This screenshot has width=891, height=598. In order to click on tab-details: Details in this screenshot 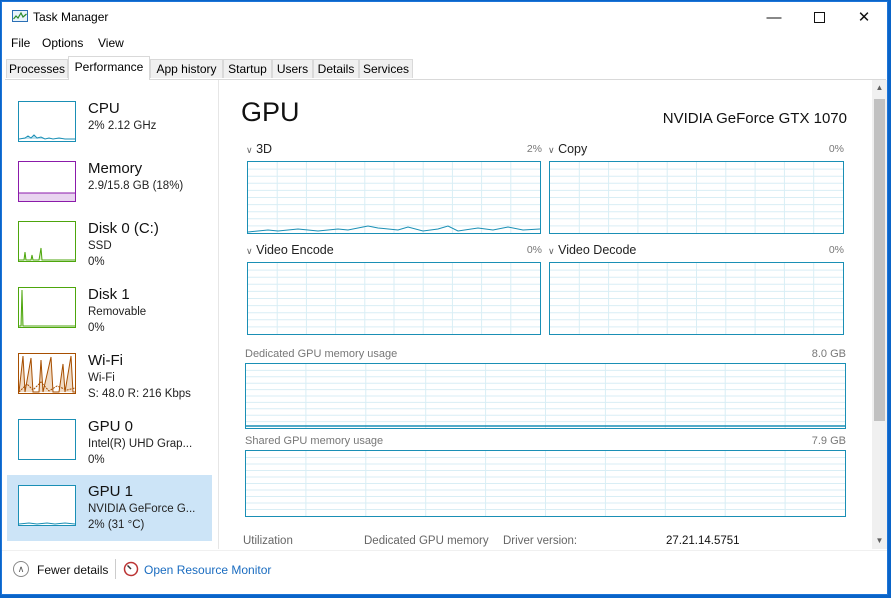, I will do `click(336, 68)`.